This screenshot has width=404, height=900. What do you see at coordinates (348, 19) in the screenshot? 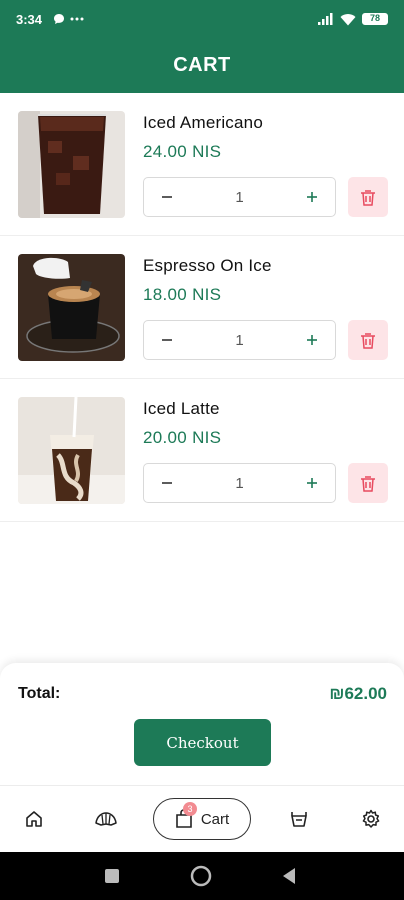
I see `wifi-icon` at bounding box center [348, 19].